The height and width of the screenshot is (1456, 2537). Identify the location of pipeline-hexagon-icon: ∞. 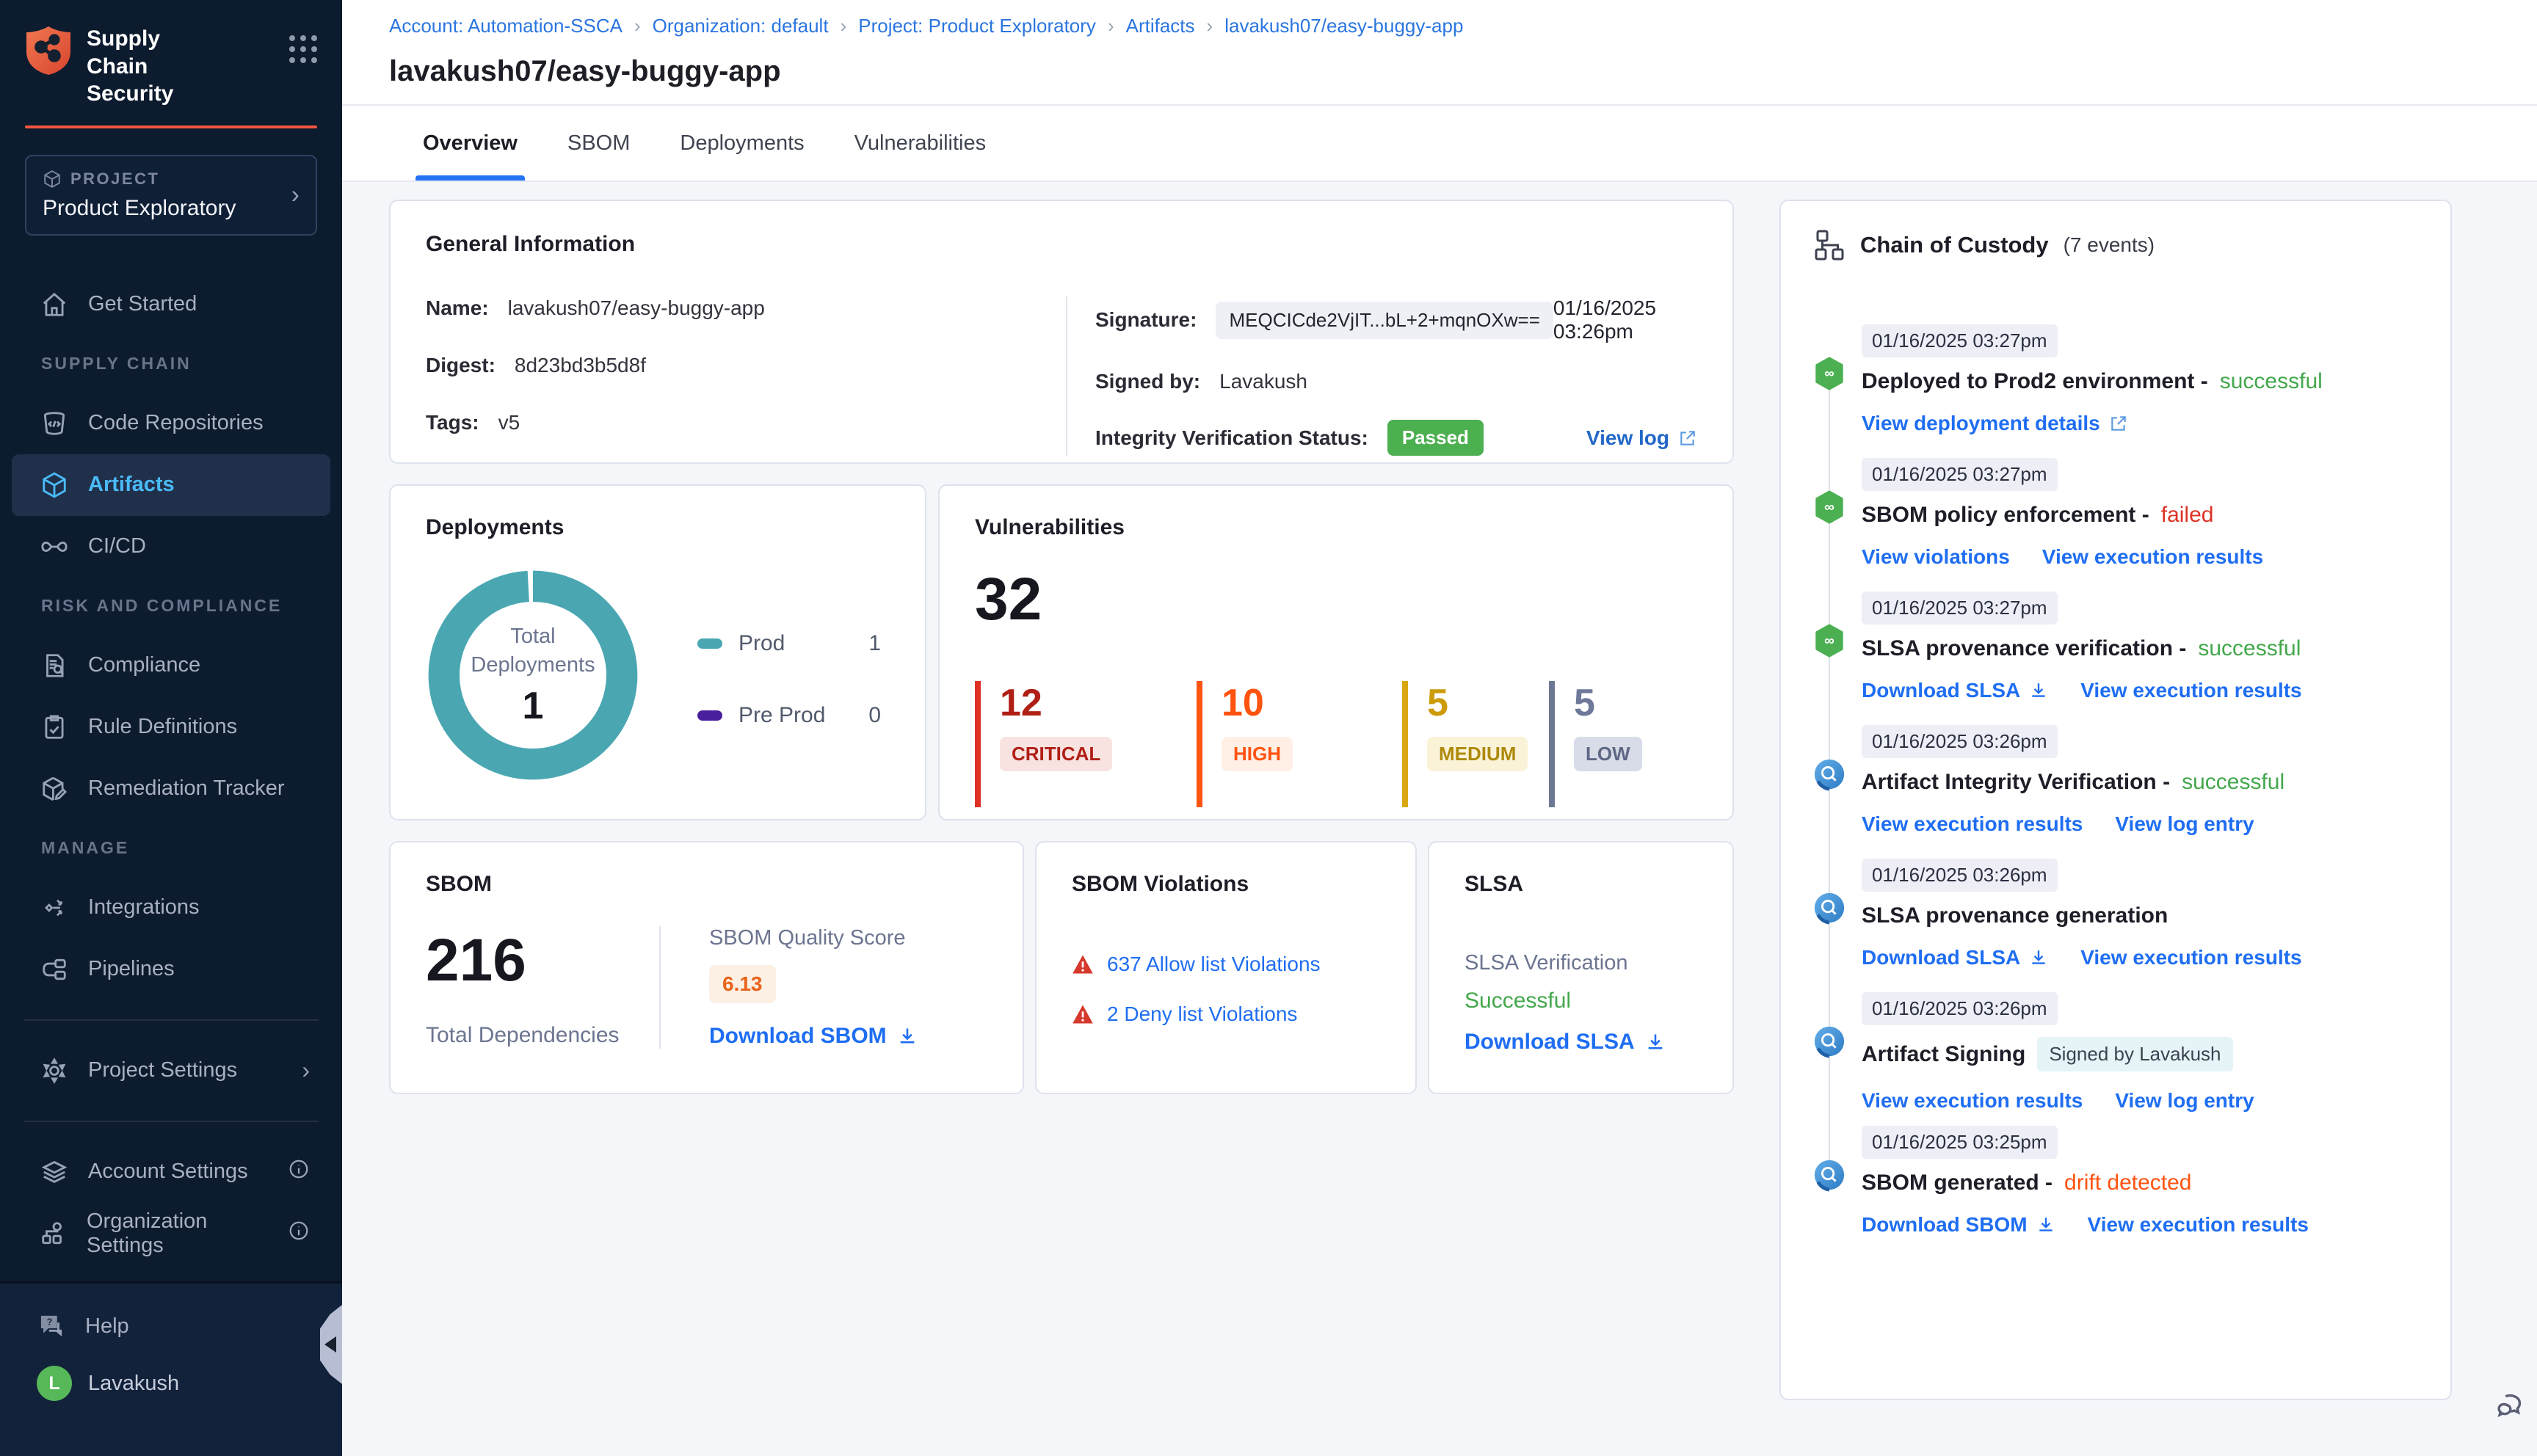
(1829, 373).